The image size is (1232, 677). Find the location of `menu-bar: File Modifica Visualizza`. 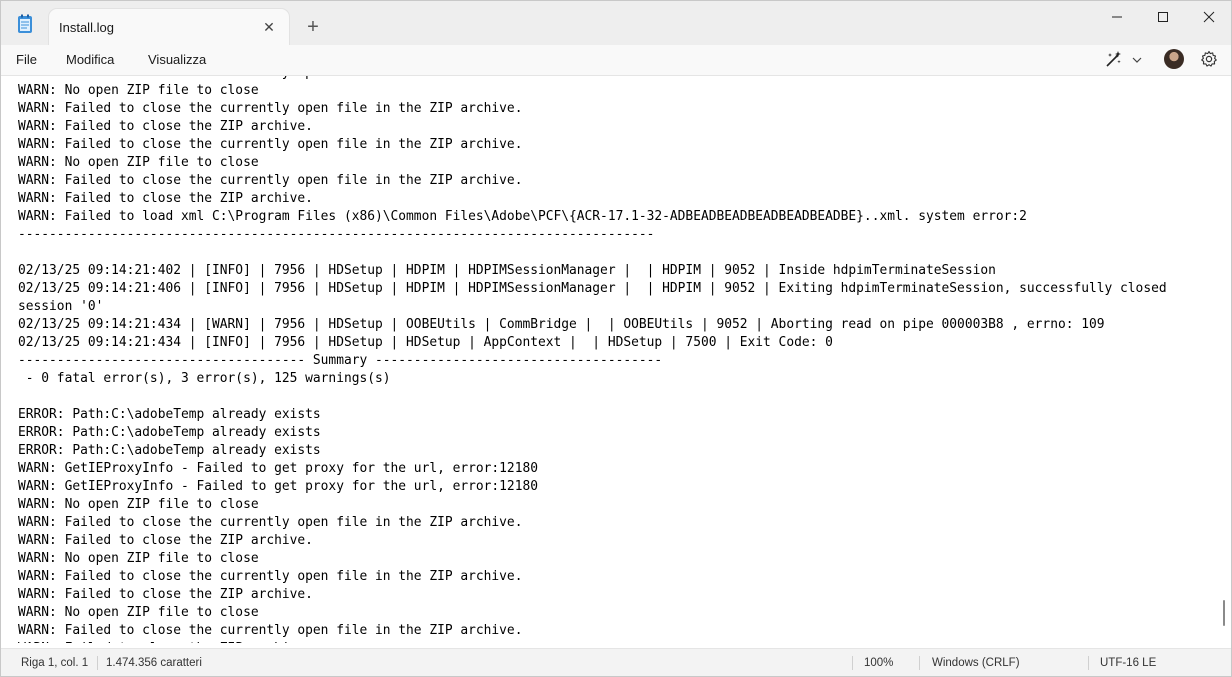

menu-bar: File Modifica Visualizza is located at coordinates (616, 60).